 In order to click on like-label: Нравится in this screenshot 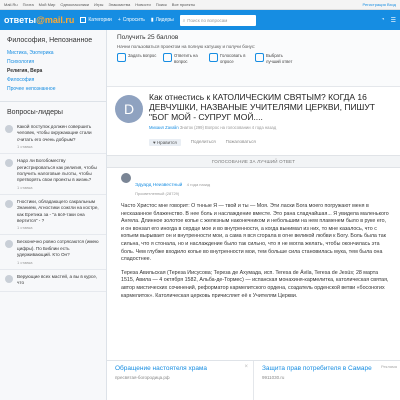, I will do `click(166, 142)`.